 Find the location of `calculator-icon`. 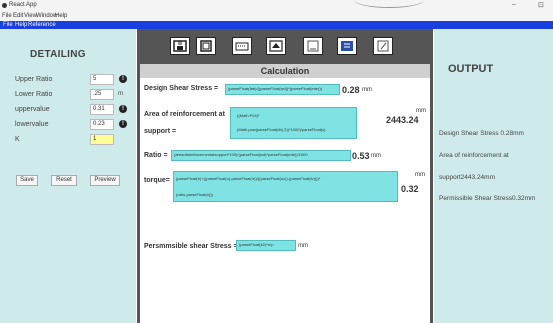

calculator-icon is located at coordinates (242, 46).